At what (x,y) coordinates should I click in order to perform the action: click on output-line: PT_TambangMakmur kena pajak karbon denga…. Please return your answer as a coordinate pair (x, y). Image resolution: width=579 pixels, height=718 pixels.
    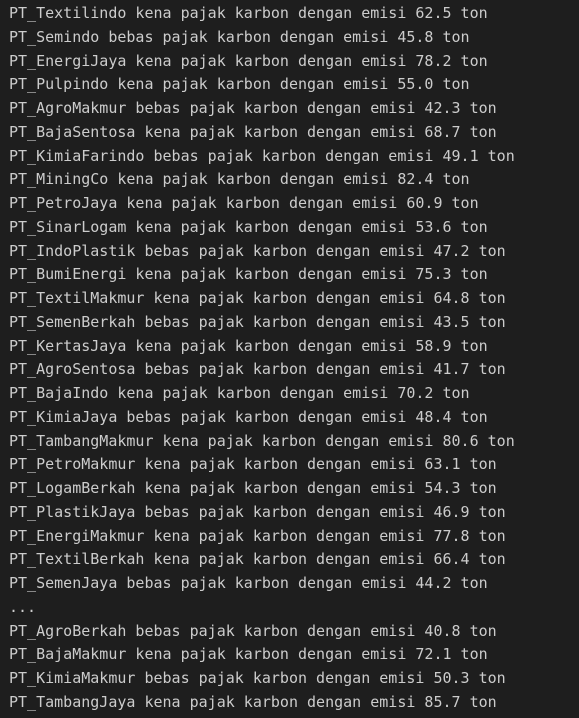
    Looking at the image, I should click on (262, 440).